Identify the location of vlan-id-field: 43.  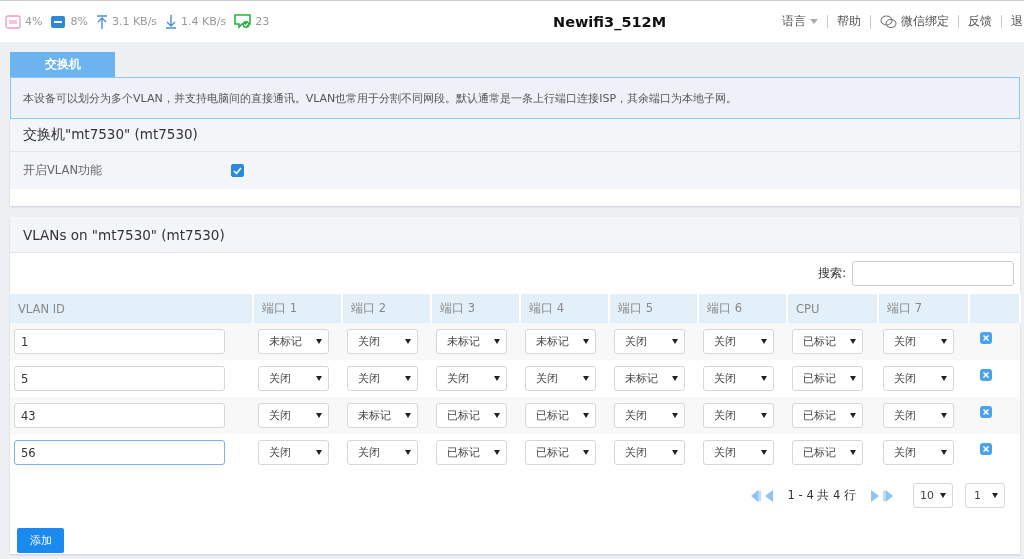
(119, 415).